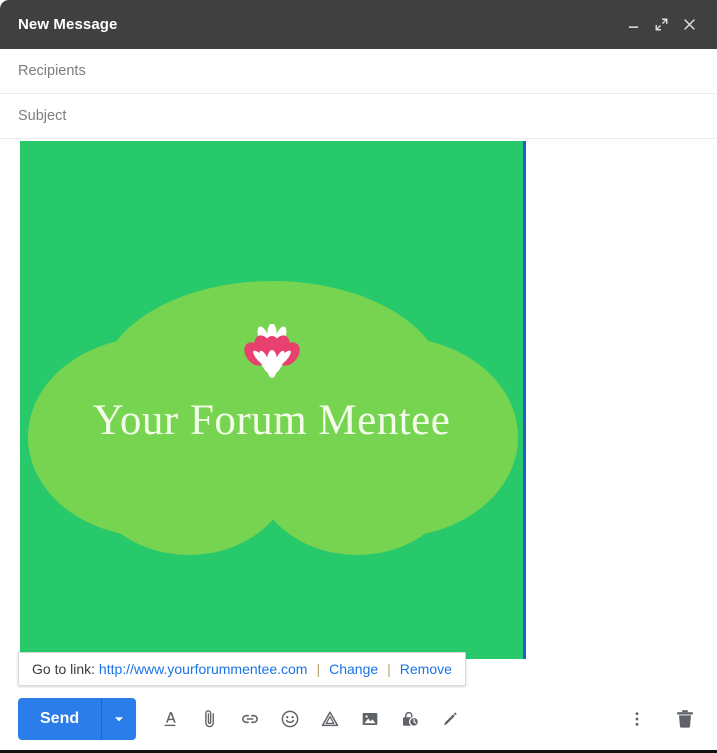  Describe the element at coordinates (689, 25) in the screenshot. I see `close-button` at that location.